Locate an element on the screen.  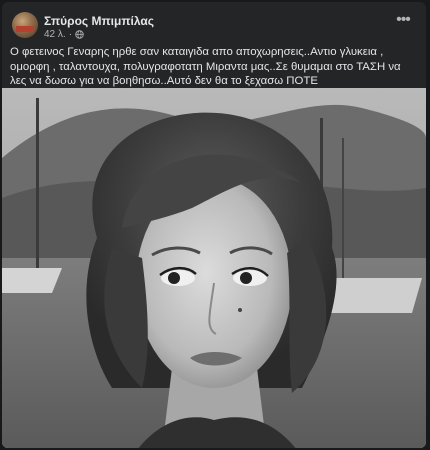
post-meta: 42 λ. · is located at coordinates (64, 34).